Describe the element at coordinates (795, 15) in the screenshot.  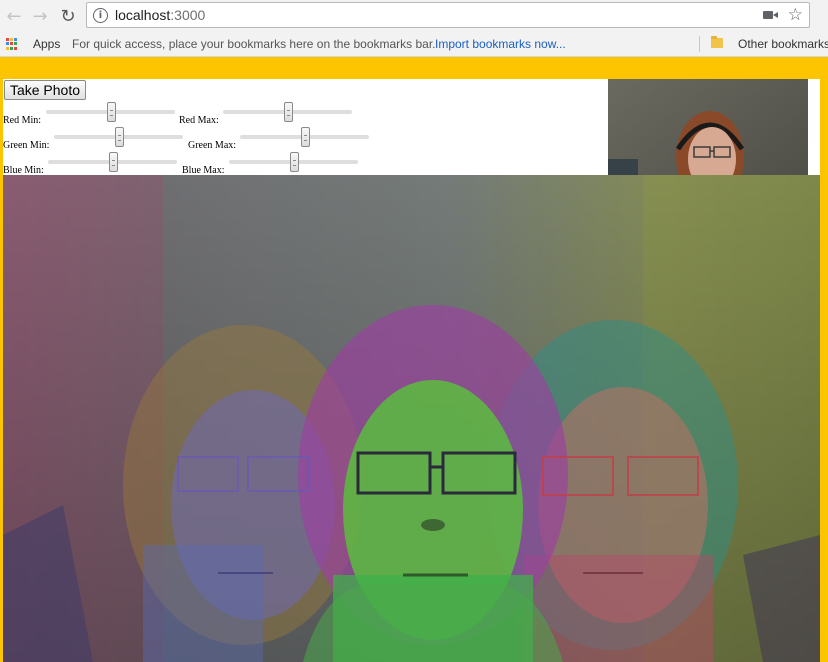
I see `star-icon: ☆` at that location.